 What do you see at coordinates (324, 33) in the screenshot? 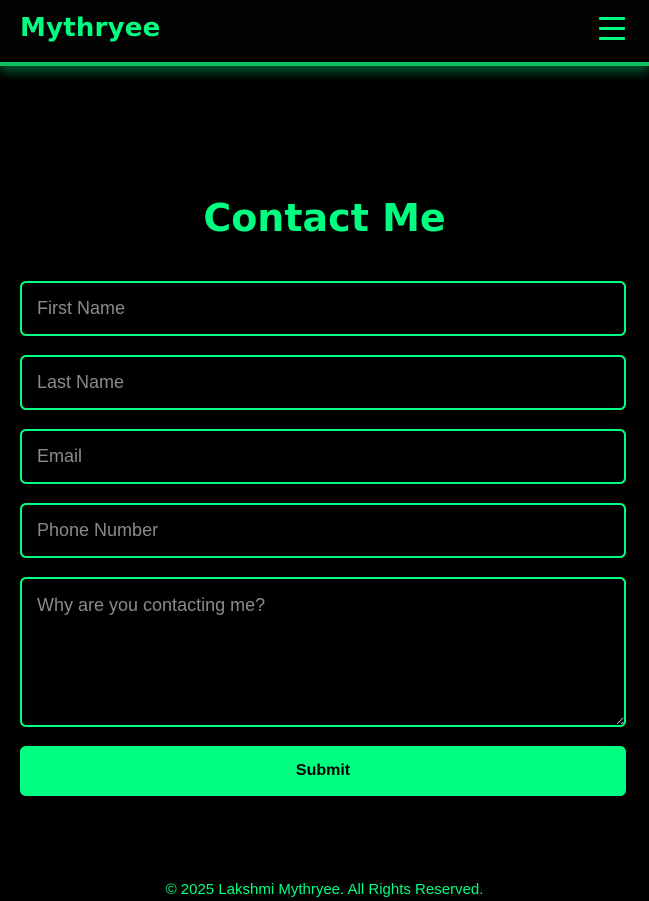
I see `site-header: Mythryee` at bounding box center [324, 33].